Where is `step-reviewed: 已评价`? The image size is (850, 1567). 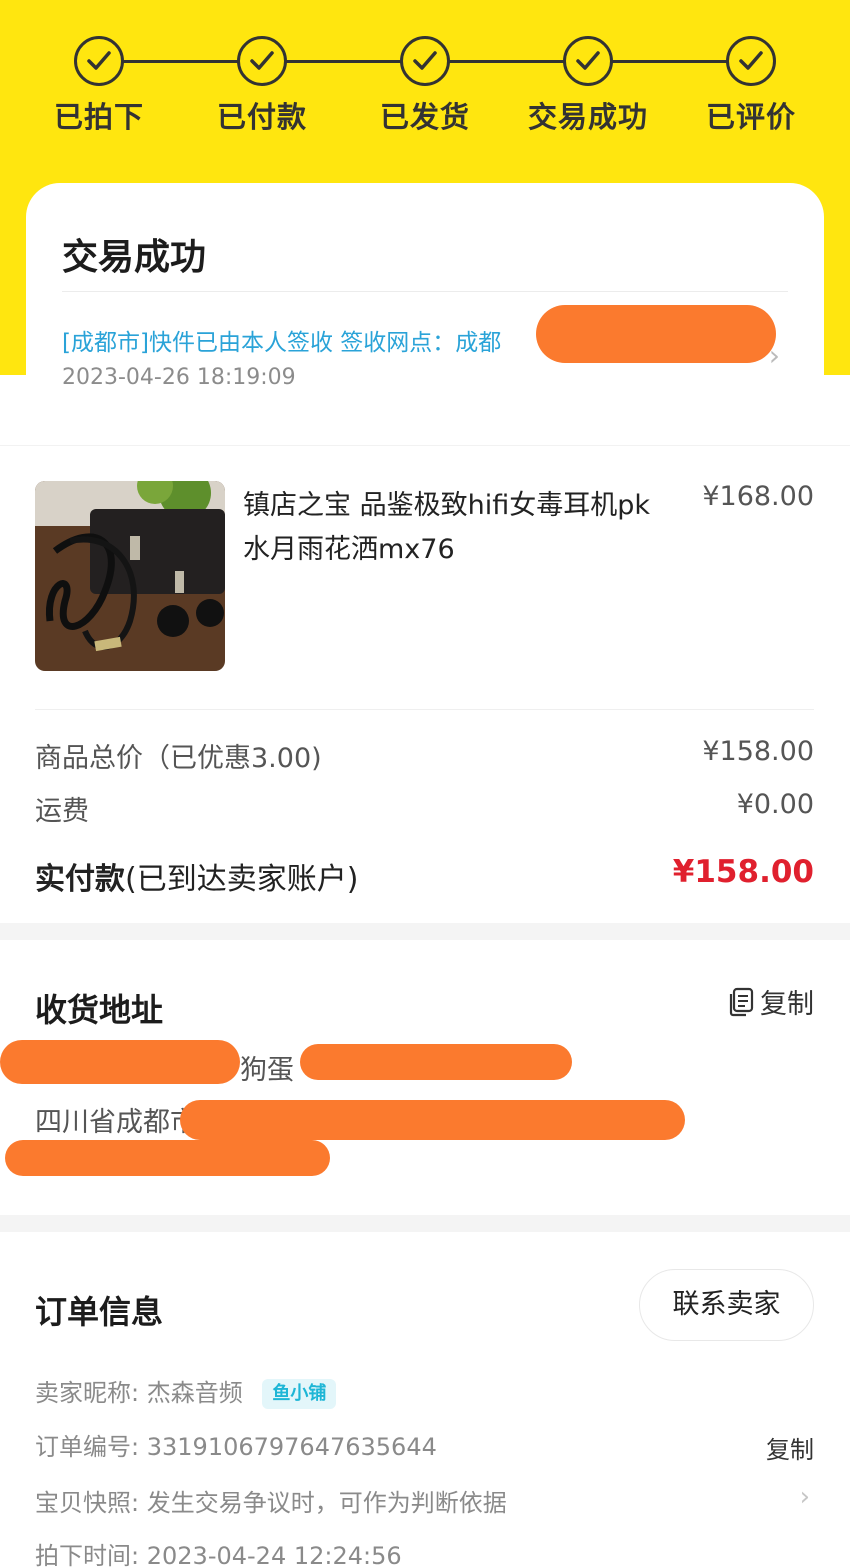
step-reviewed: 已评价 is located at coordinates (751, 86).